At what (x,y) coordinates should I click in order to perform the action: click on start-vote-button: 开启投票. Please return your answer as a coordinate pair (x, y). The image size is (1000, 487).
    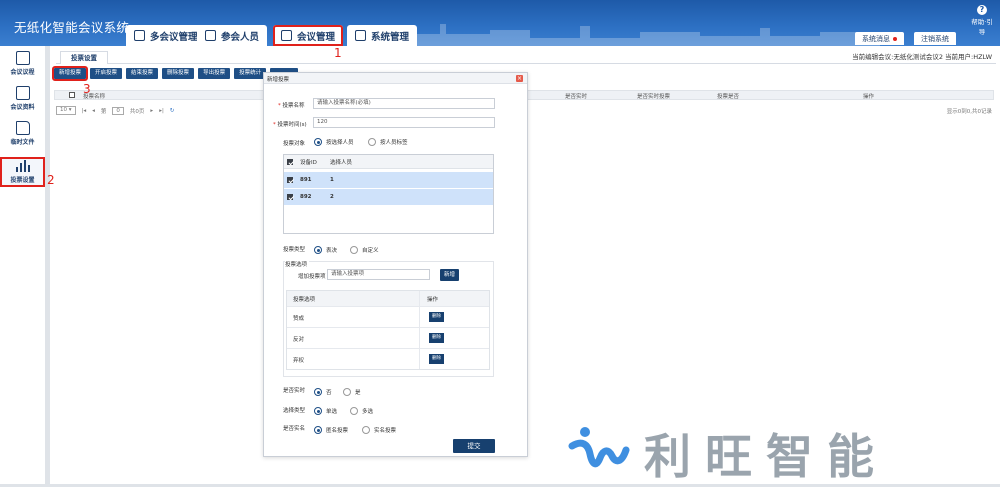
    Looking at the image, I should click on (106, 73).